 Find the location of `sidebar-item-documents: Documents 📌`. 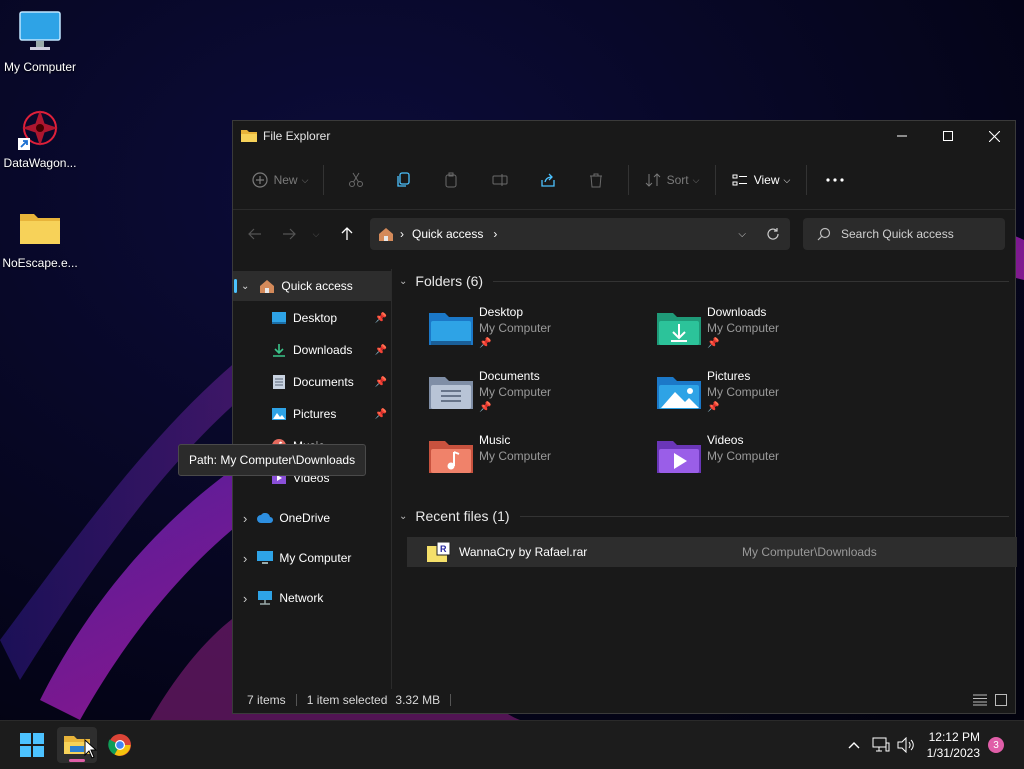

sidebar-item-documents: Documents 📌 is located at coordinates (312, 382).